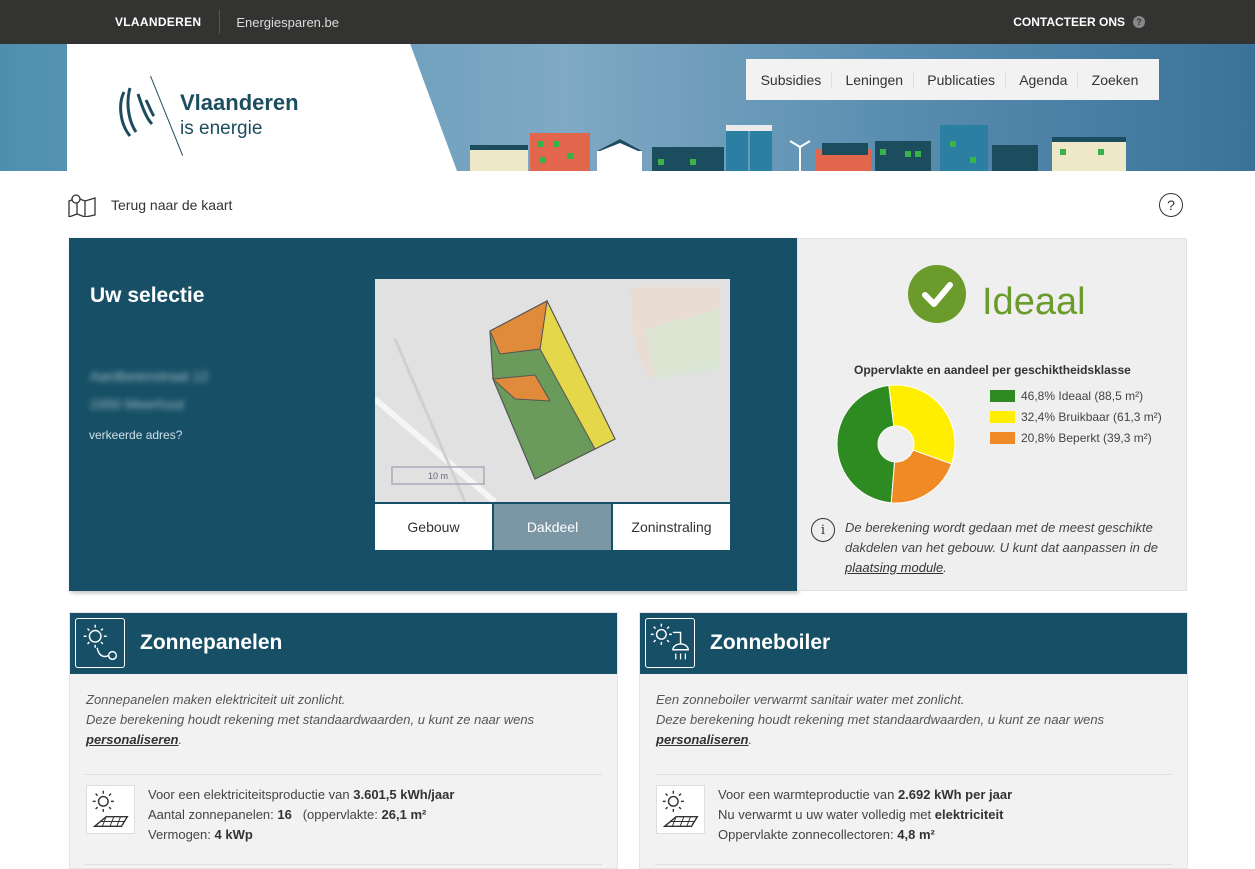 The height and width of the screenshot is (869, 1255). I want to click on heating-source-label: Nu verwarmt u uw water volledig met, so click(825, 814).